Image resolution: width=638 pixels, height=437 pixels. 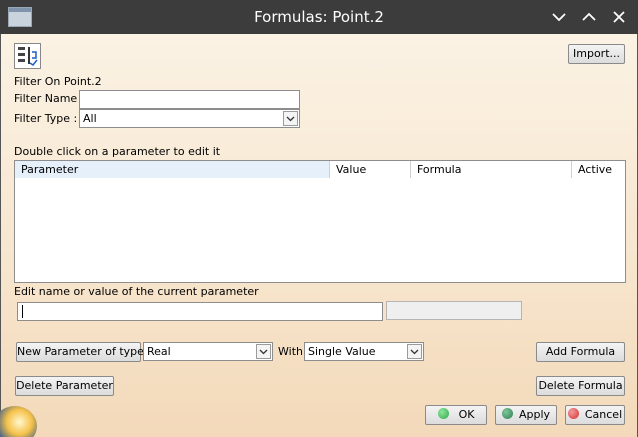 What do you see at coordinates (573, 413) in the screenshot?
I see `cancel-icon` at bounding box center [573, 413].